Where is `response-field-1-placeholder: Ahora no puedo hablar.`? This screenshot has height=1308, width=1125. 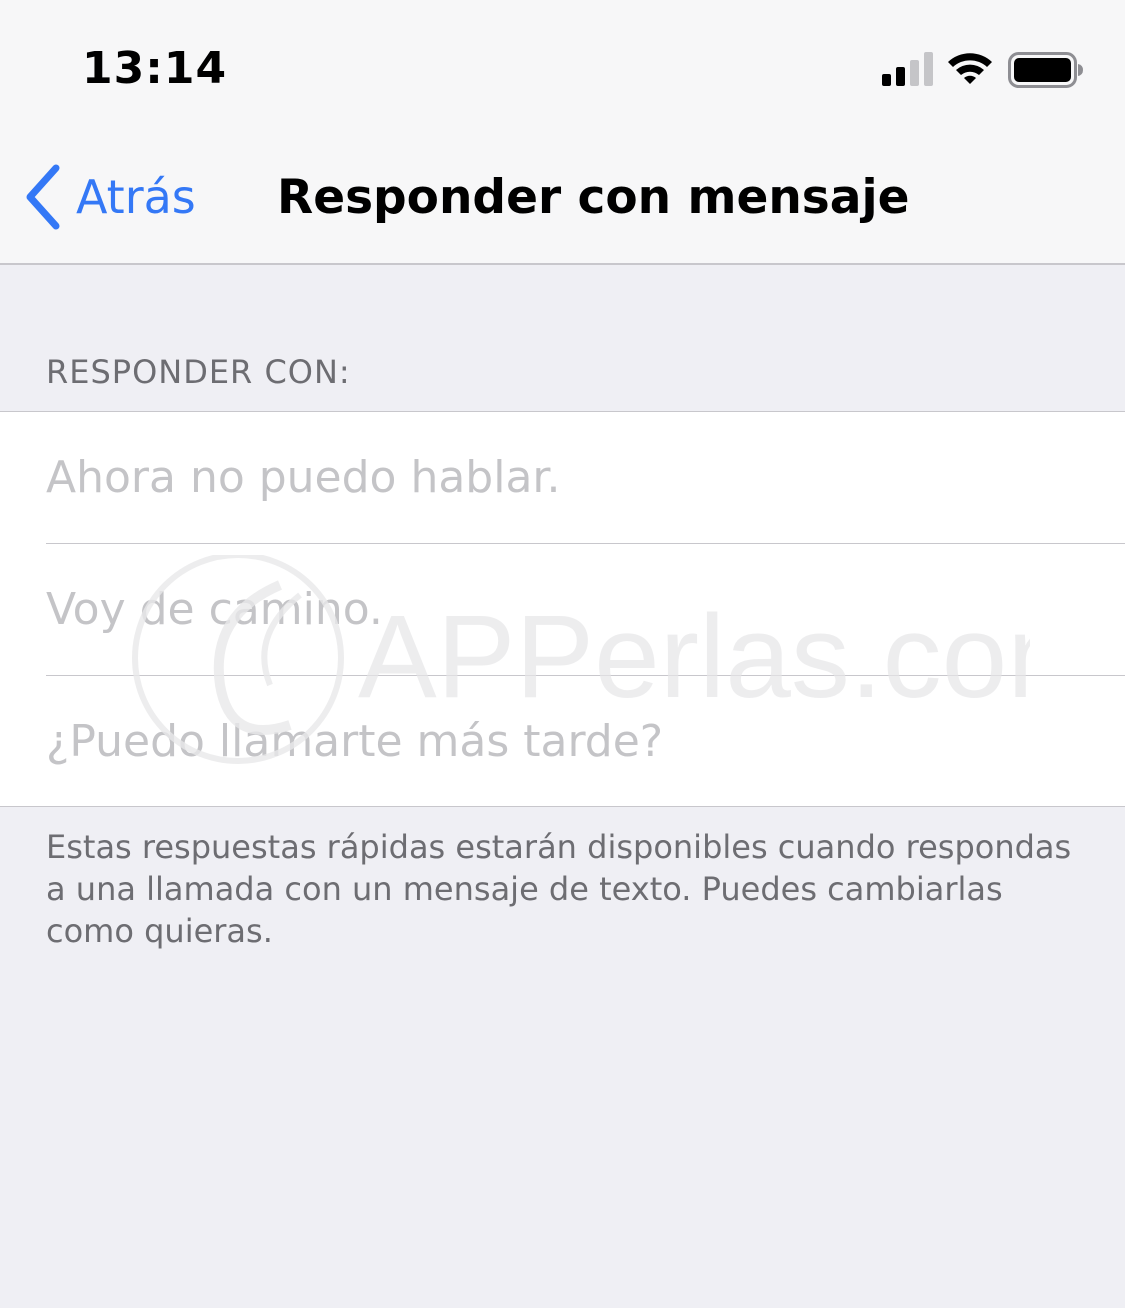 response-field-1-placeholder: Ahora no puedo hablar. is located at coordinates (303, 477).